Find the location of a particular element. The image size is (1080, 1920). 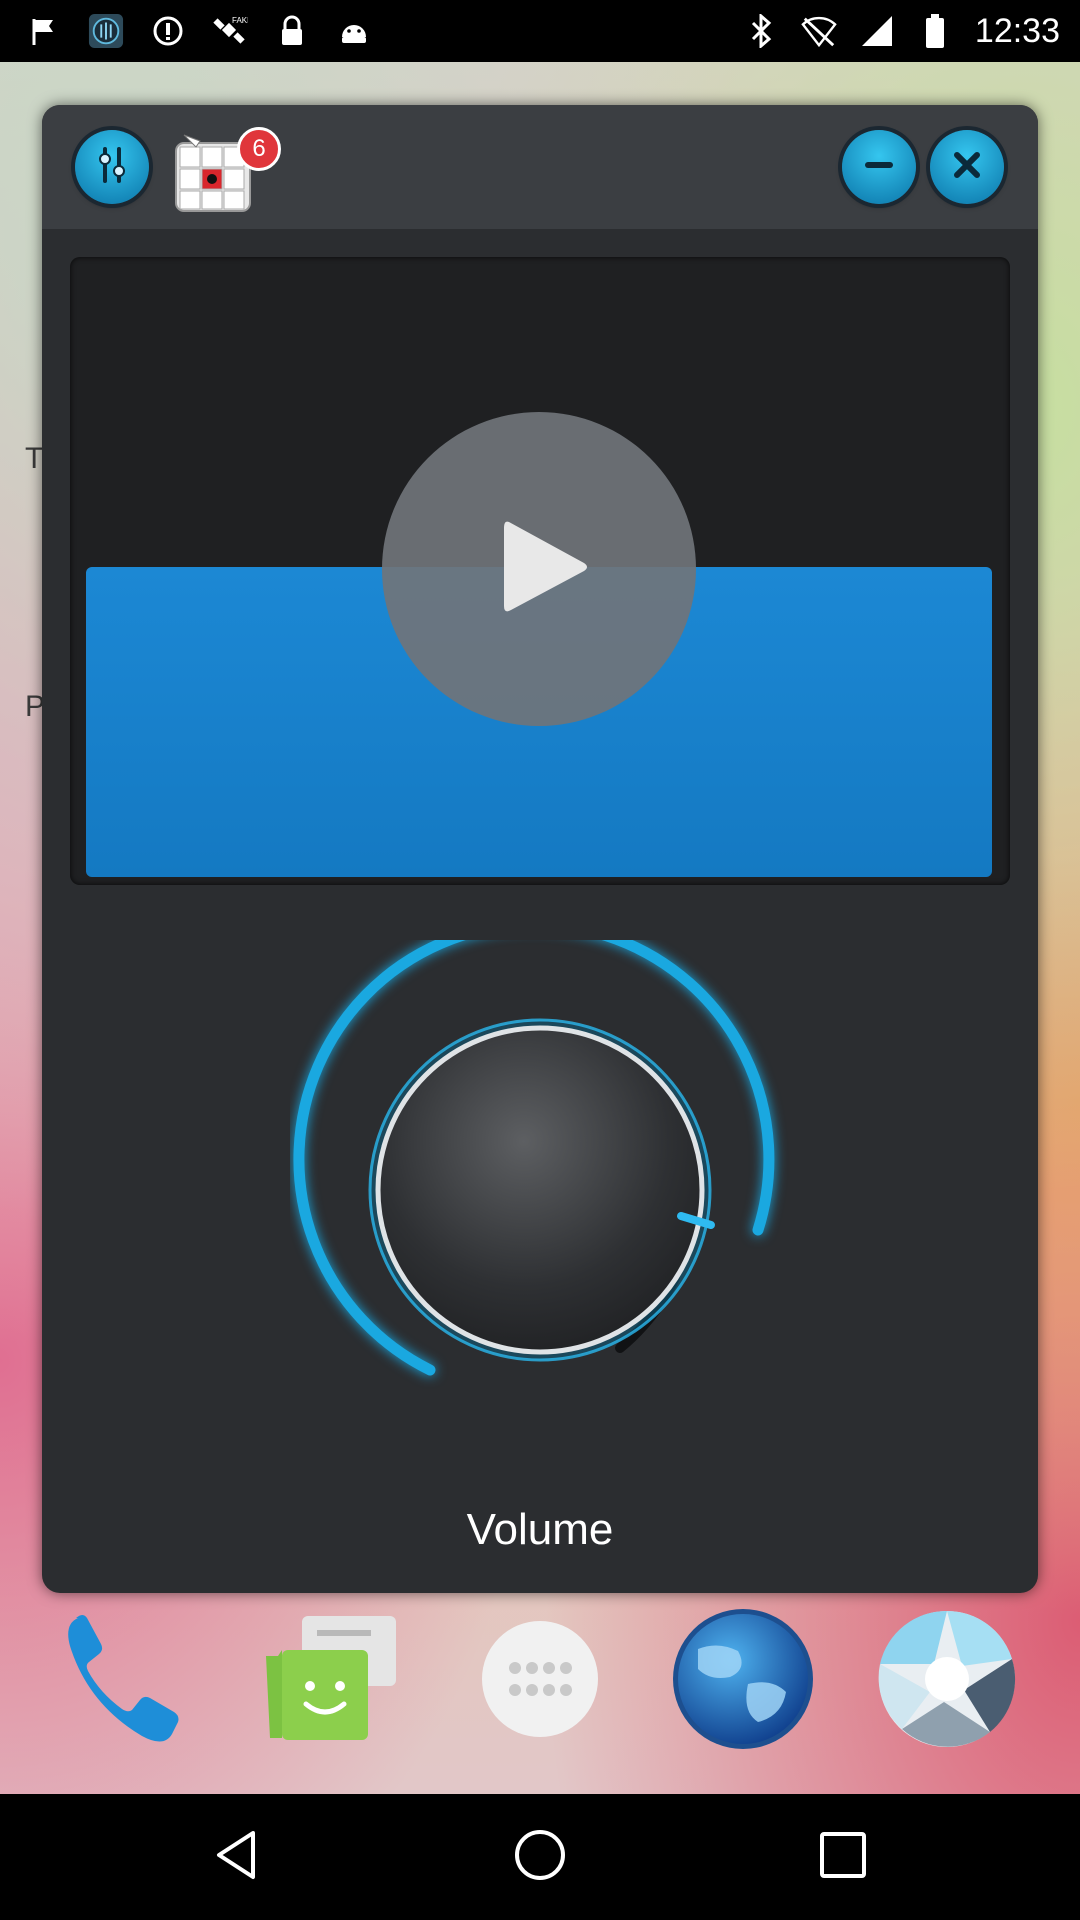

close-button is located at coordinates (967, 167).